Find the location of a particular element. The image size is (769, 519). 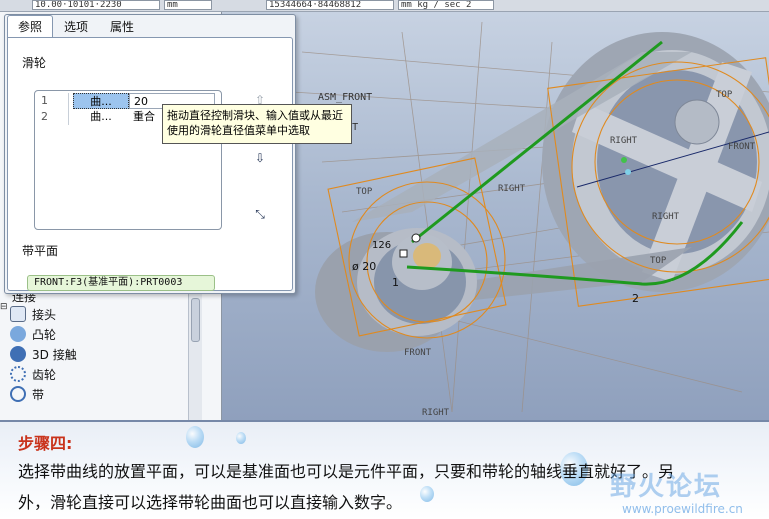

label-right-2: RIGHT is located at coordinates (624, 141).